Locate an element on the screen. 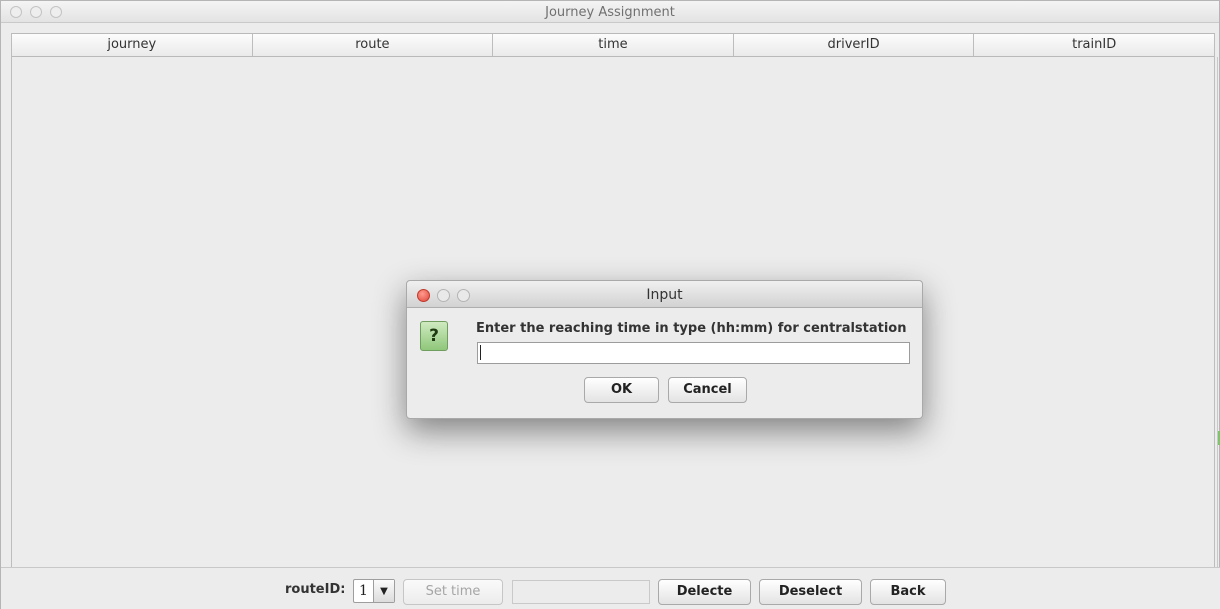  dialog-title: Input is located at coordinates (664, 295).